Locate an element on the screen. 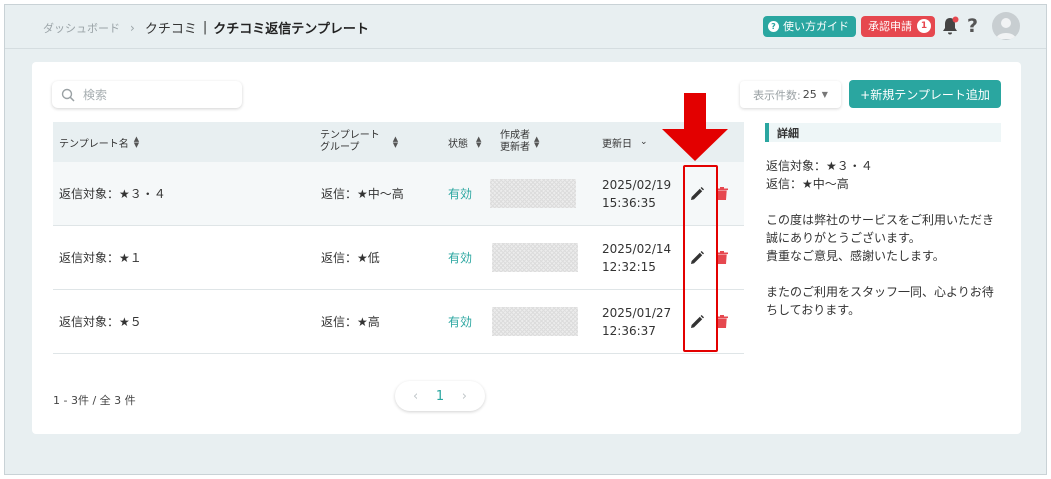 Image resolution: width=1051 pixels, height=479 pixels. search-input is located at coordinates (153, 94).